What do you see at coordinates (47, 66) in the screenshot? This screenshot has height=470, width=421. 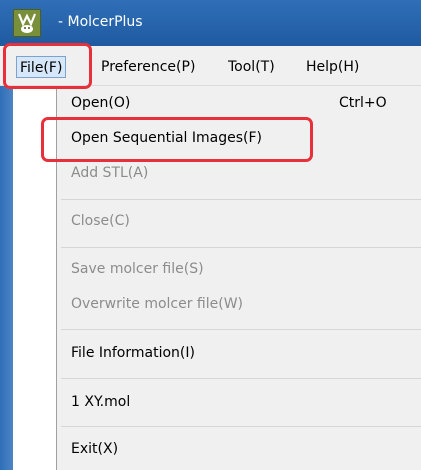 I see `file-menu-highlight` at bounding box center [47, 66].